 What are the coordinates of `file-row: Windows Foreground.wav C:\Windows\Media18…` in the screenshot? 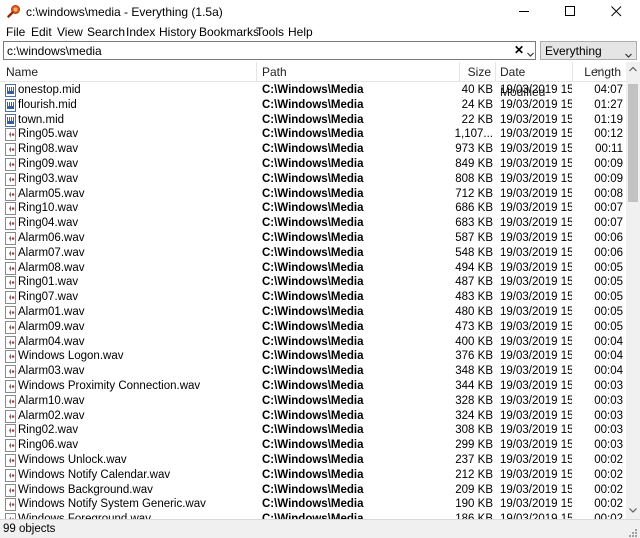 It's located at (313, 515).